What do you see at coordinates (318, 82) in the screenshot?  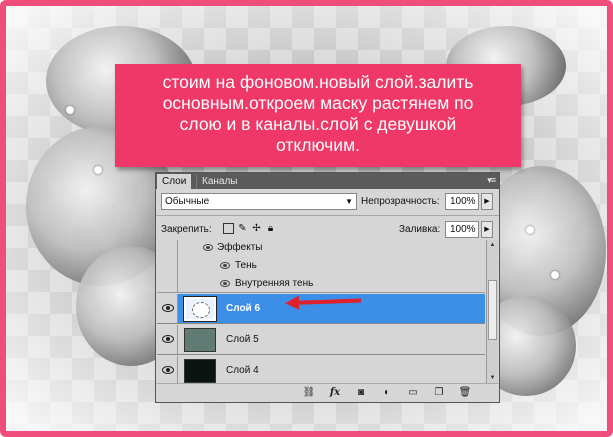 I see `instruction-line: стоим на фоновом.новый слой.залить` at bounding box center [318, 82].